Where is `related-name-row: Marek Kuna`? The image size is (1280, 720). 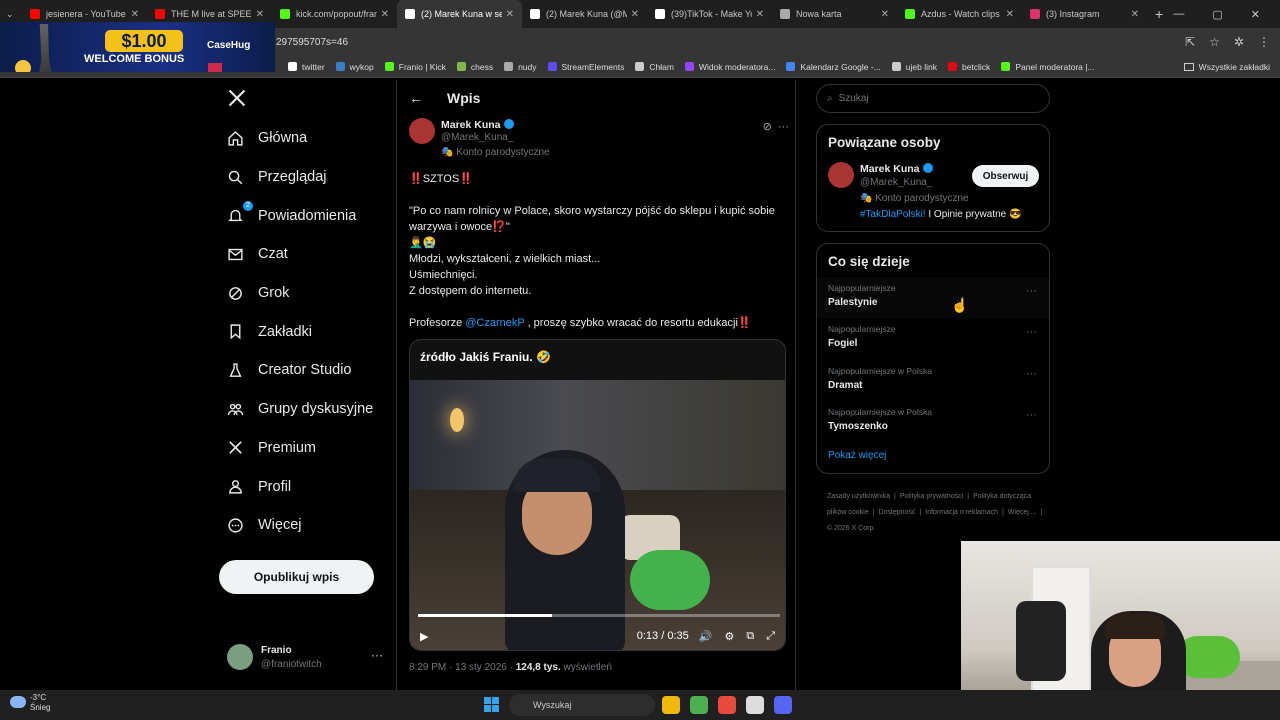 related-name-row: Marek Kuna is located at coordinates (896, 169).